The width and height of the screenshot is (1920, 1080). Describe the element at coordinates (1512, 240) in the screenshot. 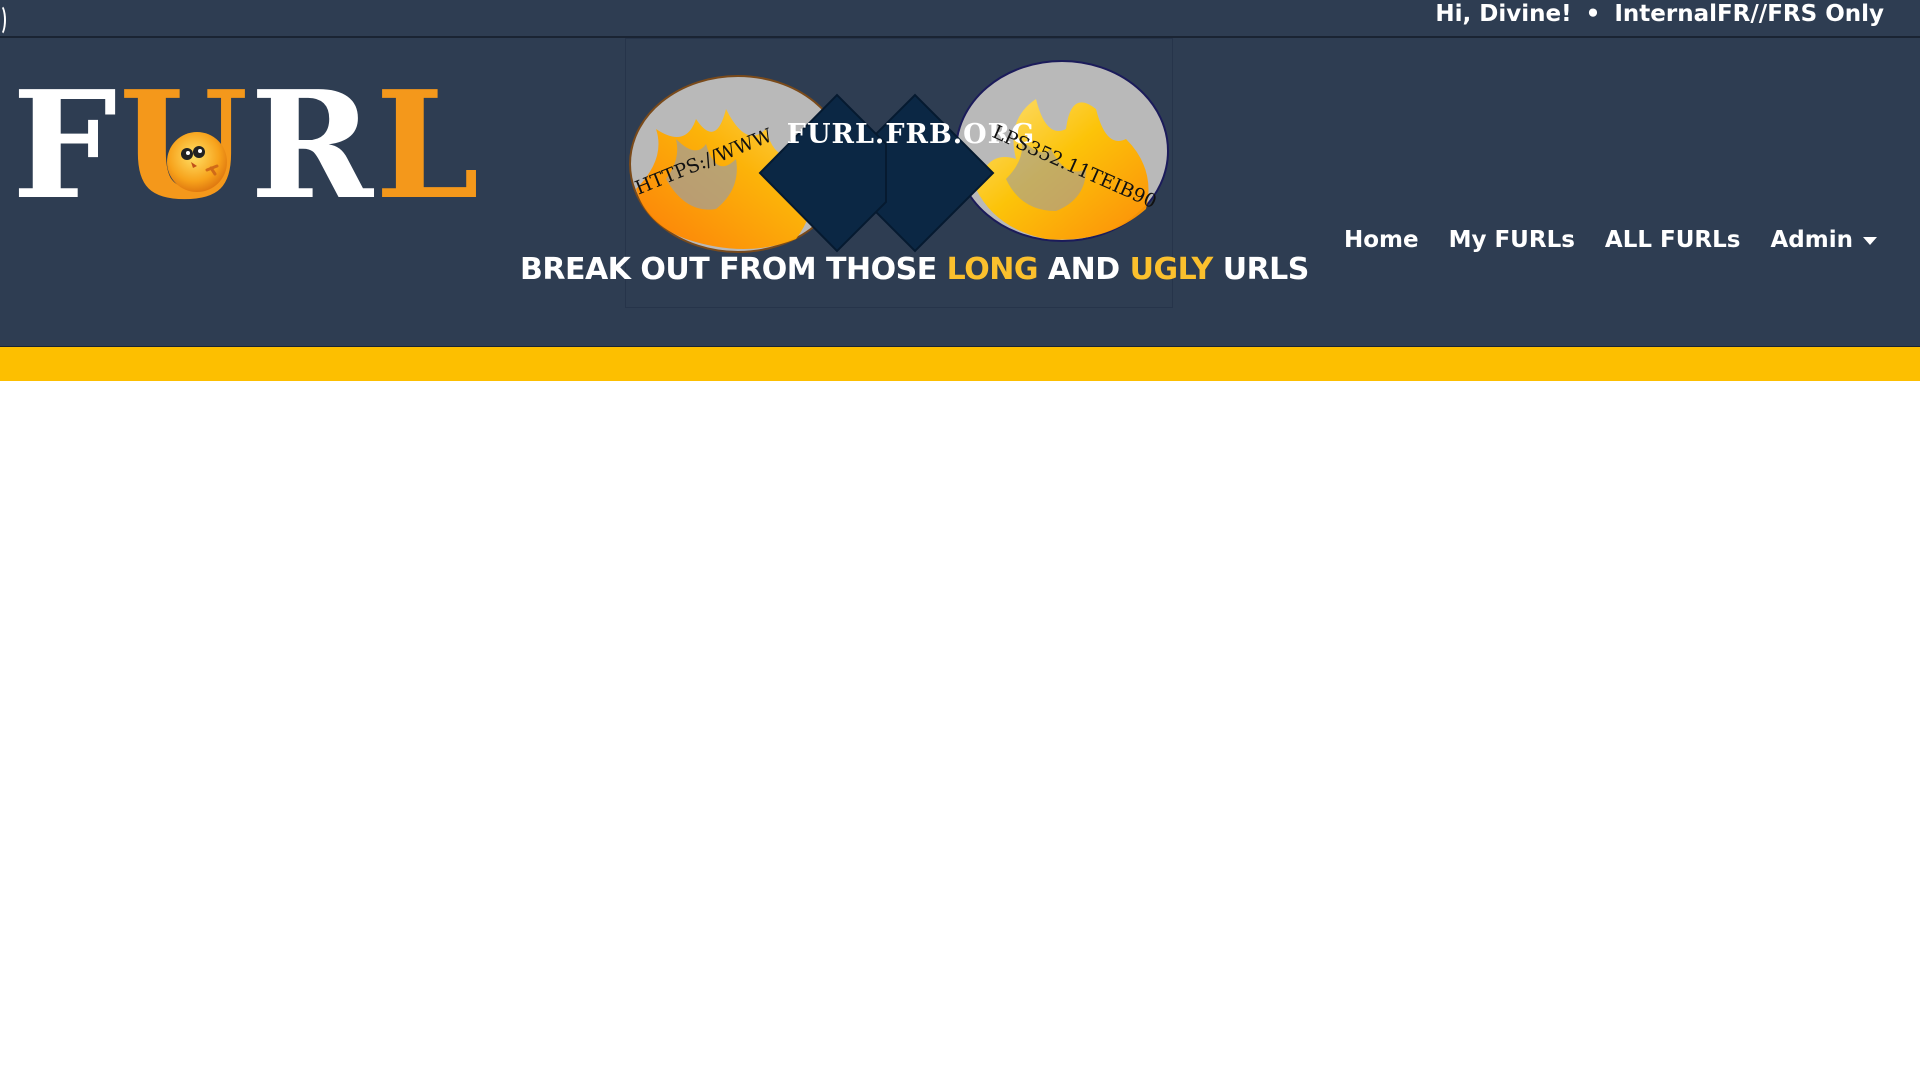

I see `nav-my-furls: My FURLs` at that location.